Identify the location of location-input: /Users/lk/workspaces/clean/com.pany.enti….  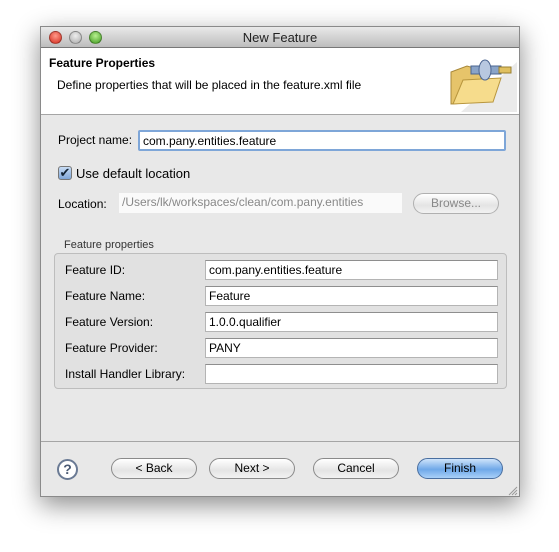
(260, 203).